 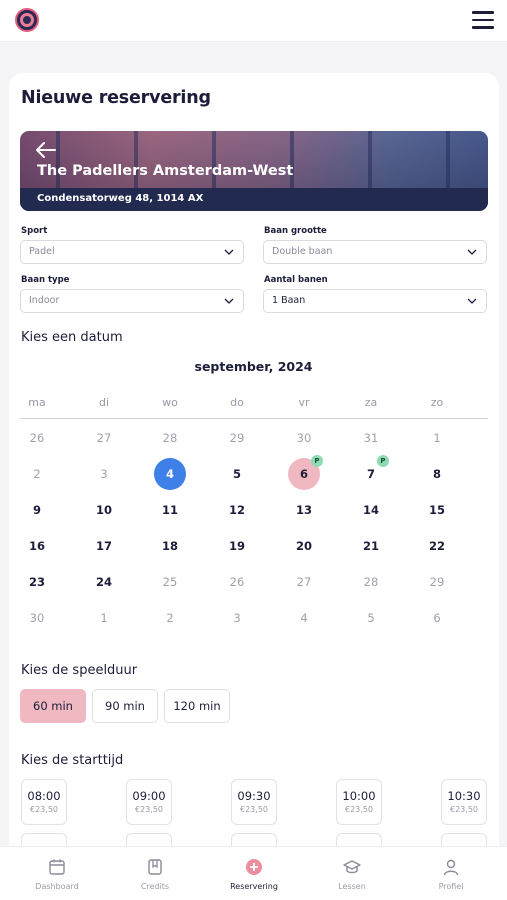 I want to click on calendar-day: 17, so click(x=104, y=546).